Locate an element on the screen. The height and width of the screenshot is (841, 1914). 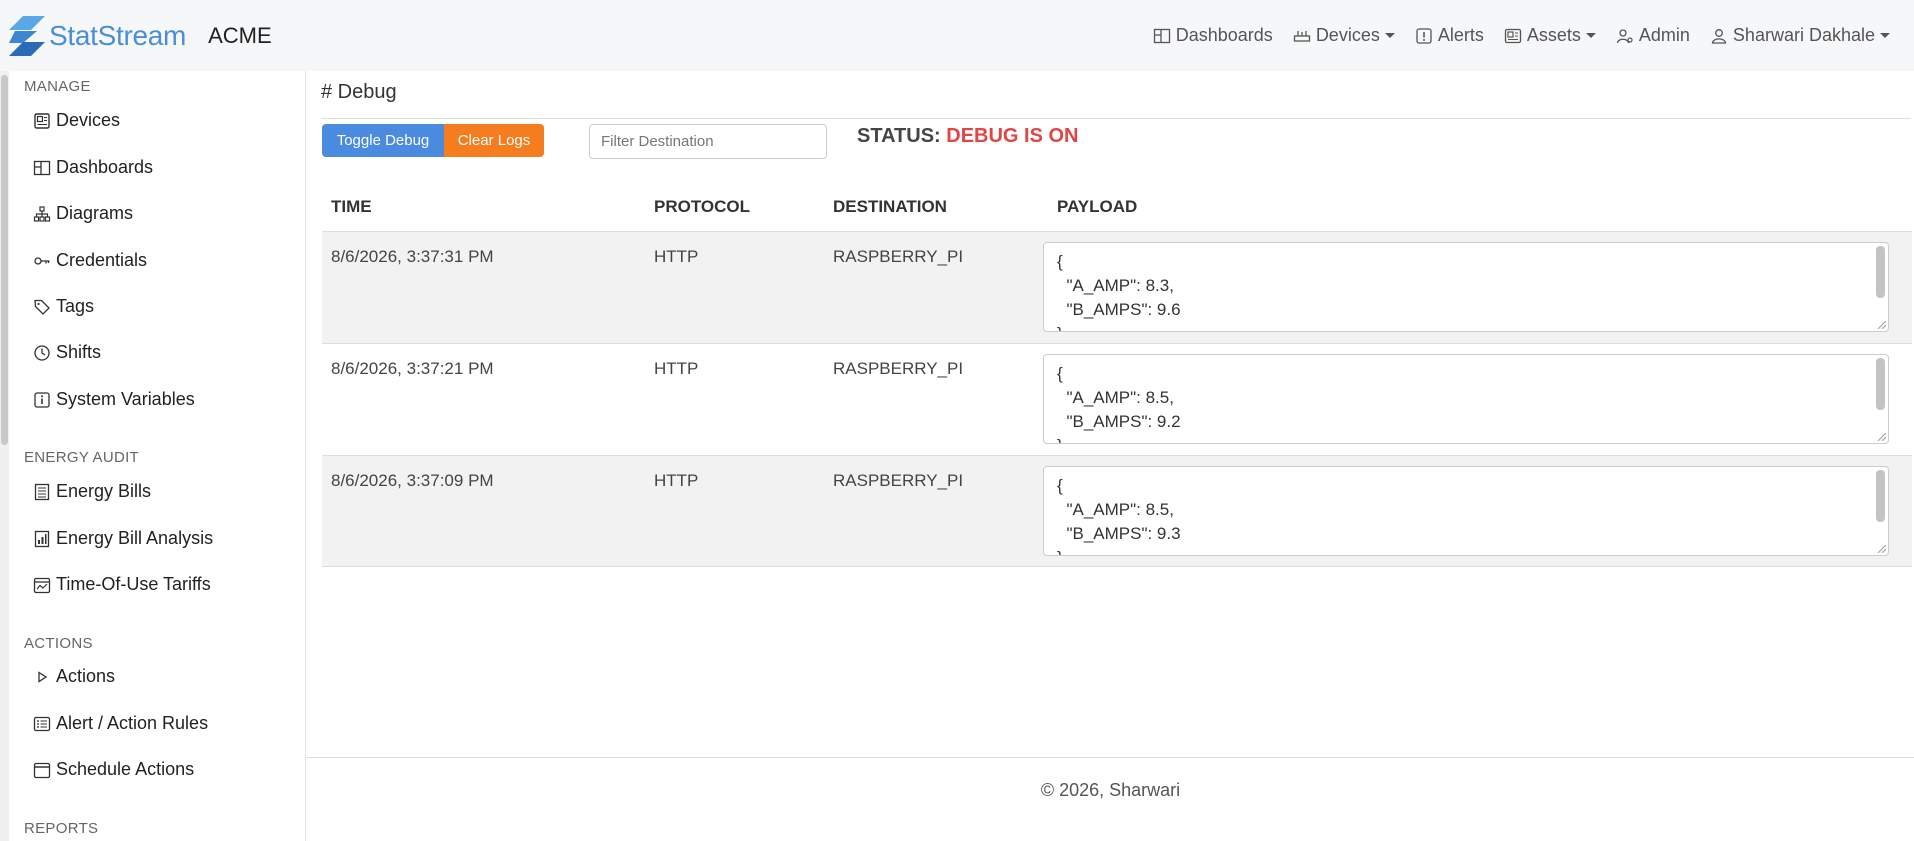
payload-textarea: { "A_AMP": 8.5, "B_AMPS": 9.2 } is located at coordinates (1466, 399).